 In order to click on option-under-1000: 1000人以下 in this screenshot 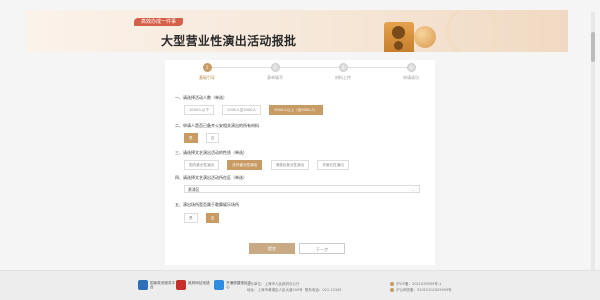, I will do `click(199, 110)`.